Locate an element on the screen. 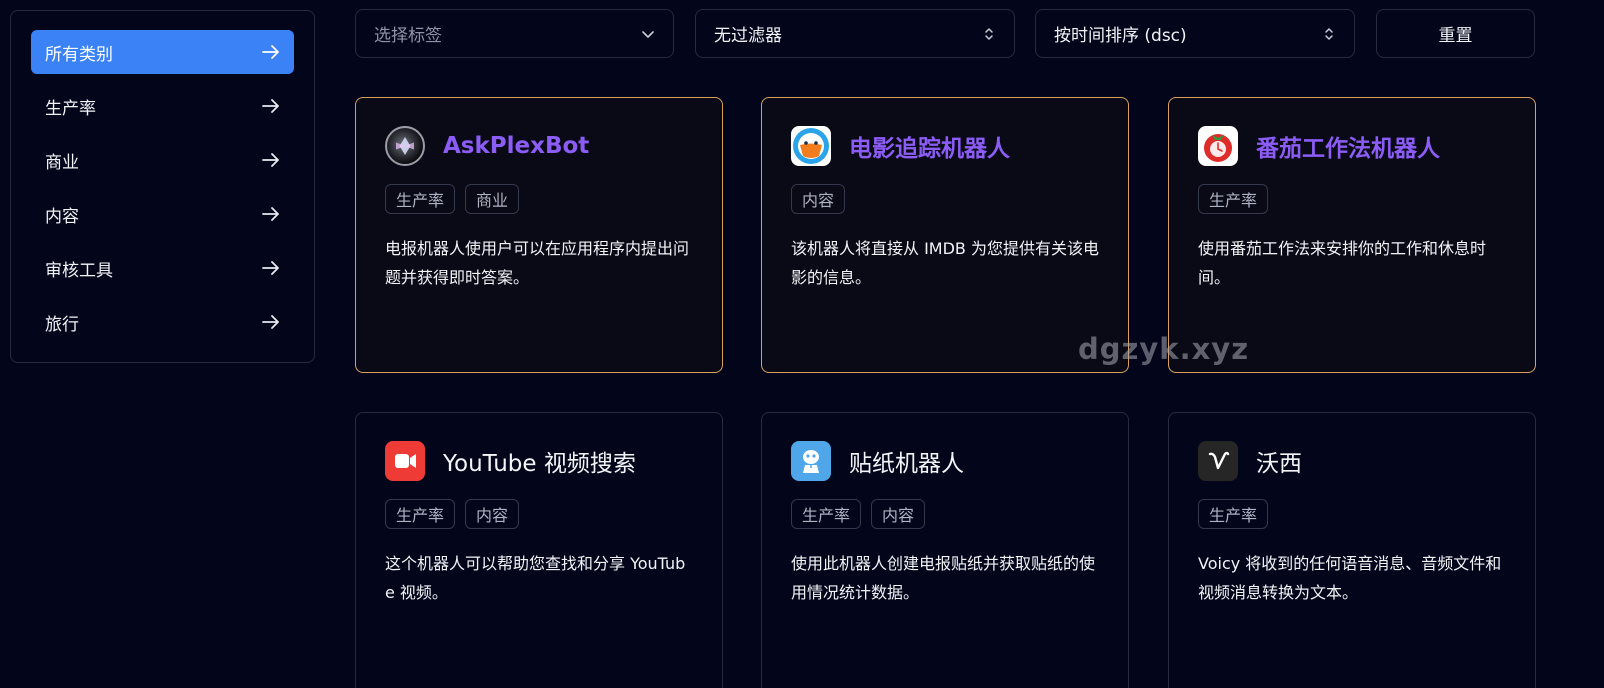 This screenshot has width=1604, height=688. card-title: 番茄工作法机器人 is located at coordinates (1348, 149).